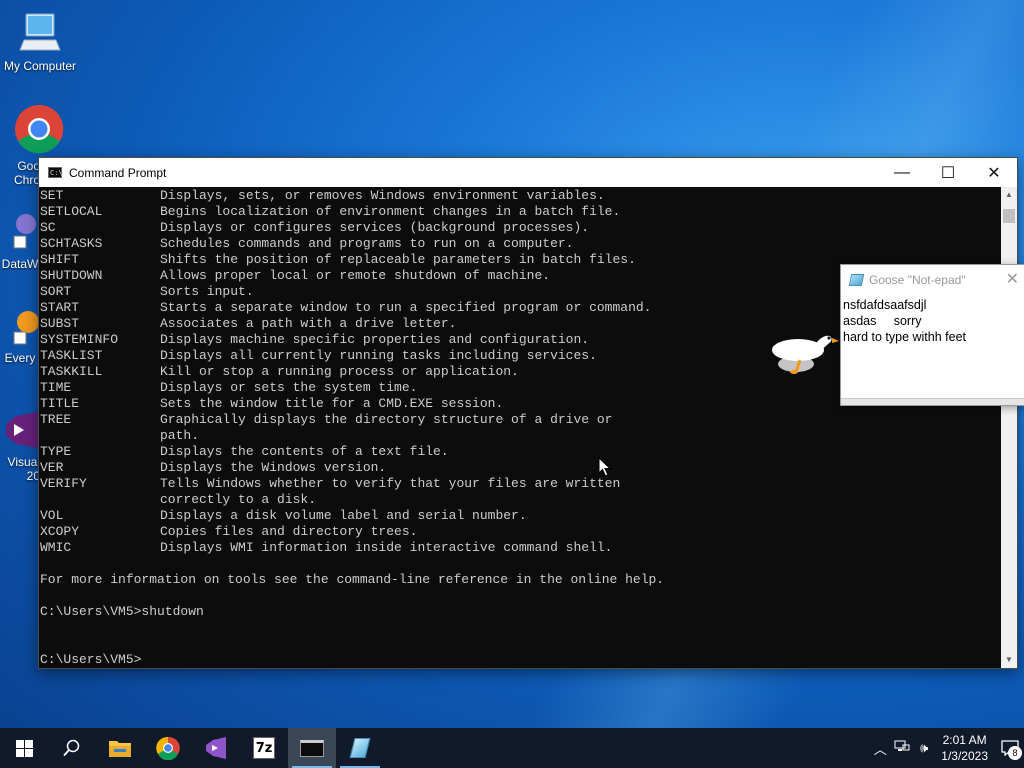 The image size is (1024, 768). Describe the element at coordinates (924, 748) in the screenshot. I see `volume-icon: 🕪` at that location.